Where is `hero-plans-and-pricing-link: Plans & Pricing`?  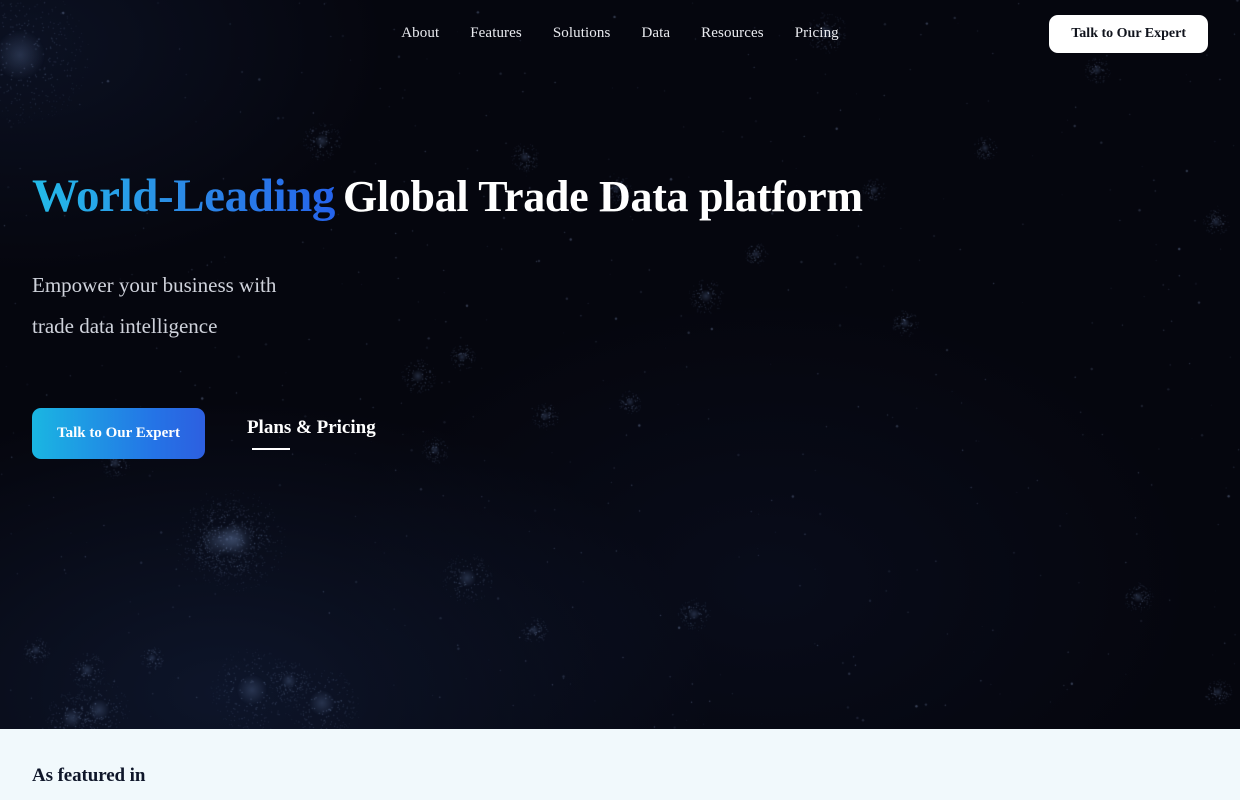
hero-plans-and-pricing-link: Plans & Pricing is located at coordinates (311, 433).